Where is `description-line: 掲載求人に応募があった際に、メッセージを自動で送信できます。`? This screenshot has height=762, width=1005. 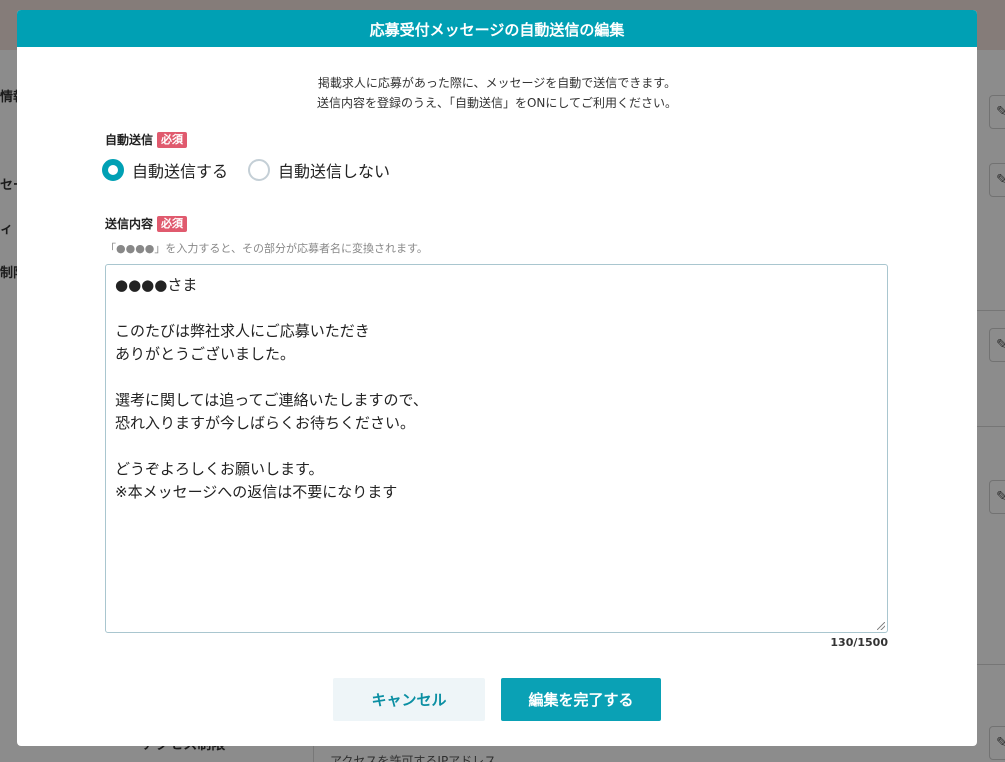 description-line: 掲載求人に応募があった際に、メッセージを自動で送信できます。 is located at coordinates (497, 83).